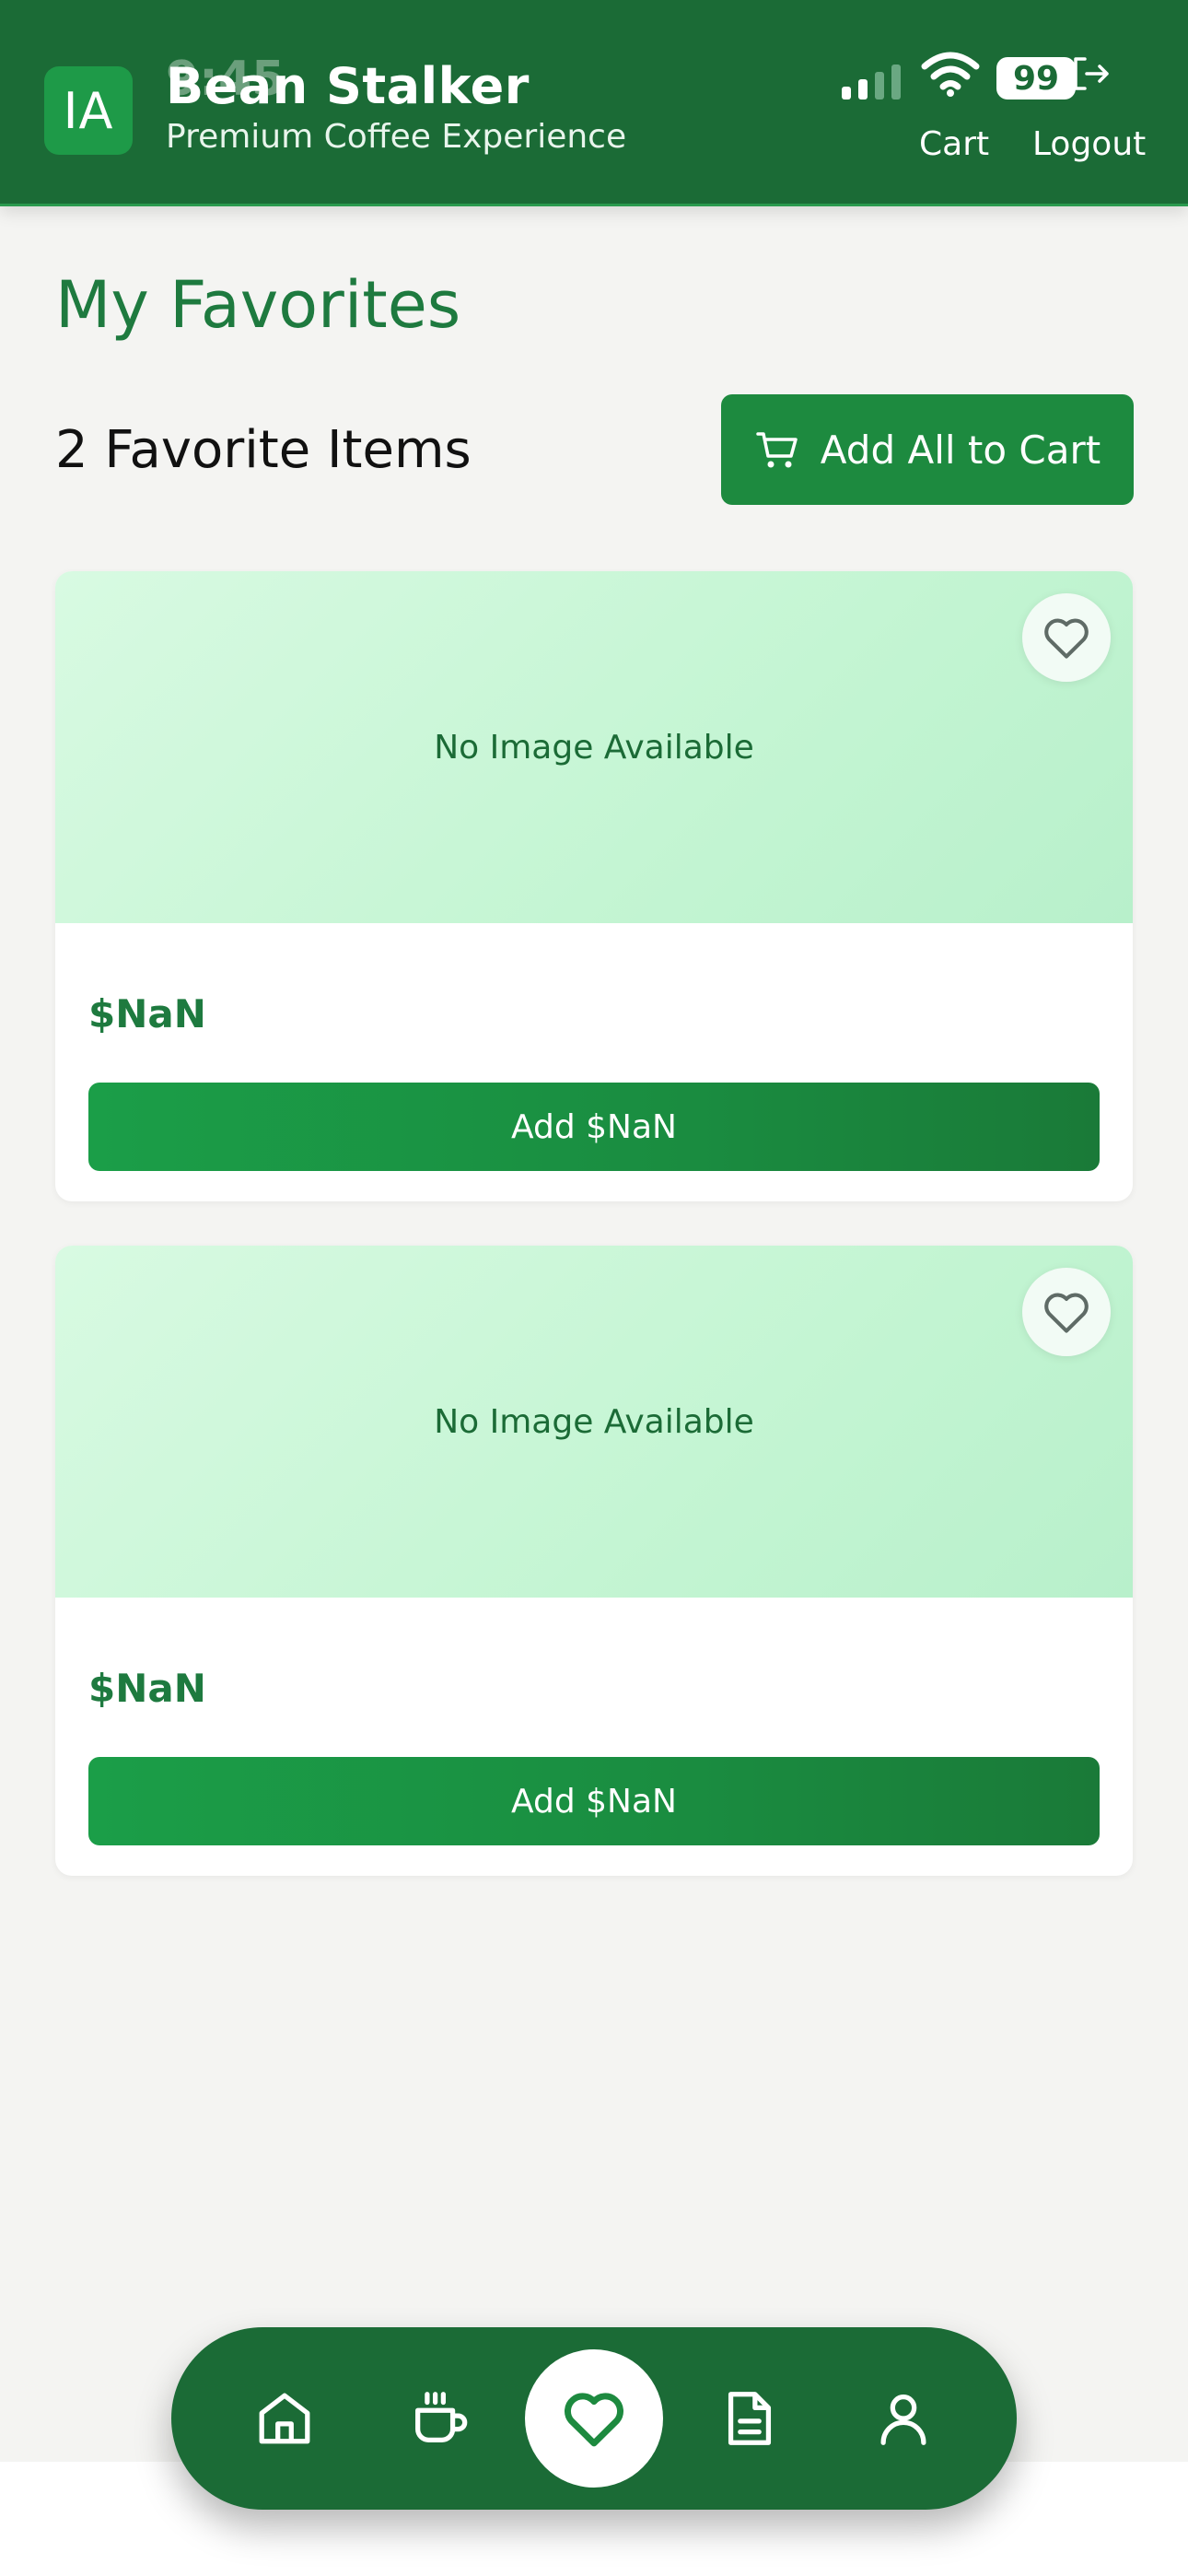 The height and width of the screenshot is (2576, 1188). I want to click on add-all-to-cart-button: Add All to Cart, so click(927, 449).